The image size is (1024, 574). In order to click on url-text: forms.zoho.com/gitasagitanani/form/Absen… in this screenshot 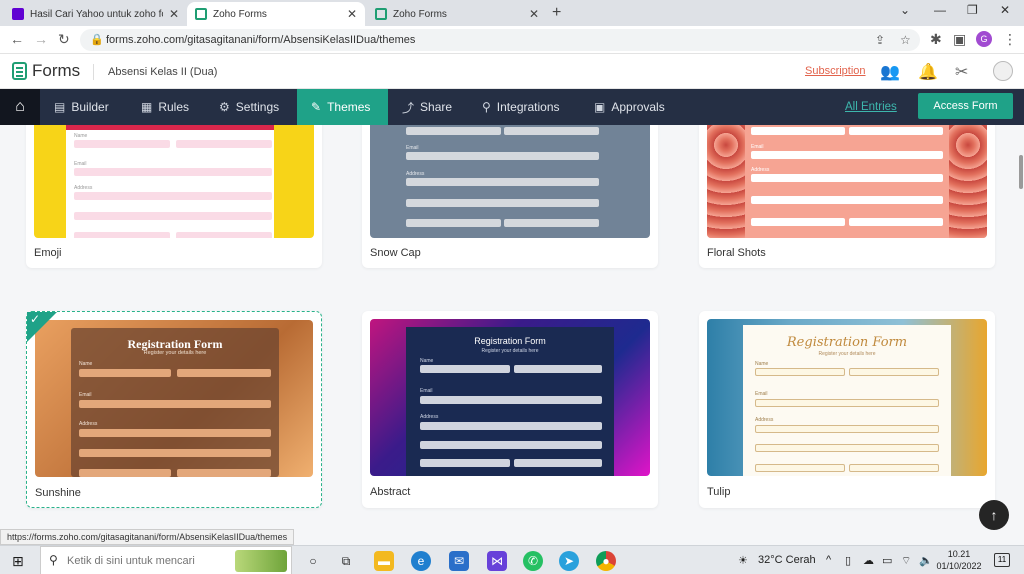, I will do `click(261, 40)`.